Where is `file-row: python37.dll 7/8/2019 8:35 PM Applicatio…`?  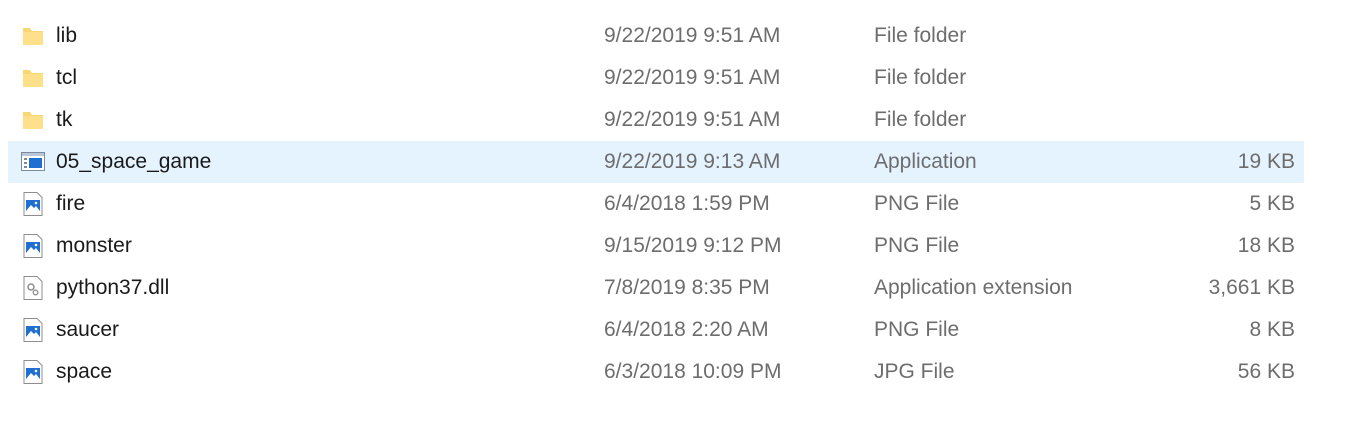 file-row: python37.dll 7/8/2019 8:35 PM Applicatio… is located at coordinates (656, 288).